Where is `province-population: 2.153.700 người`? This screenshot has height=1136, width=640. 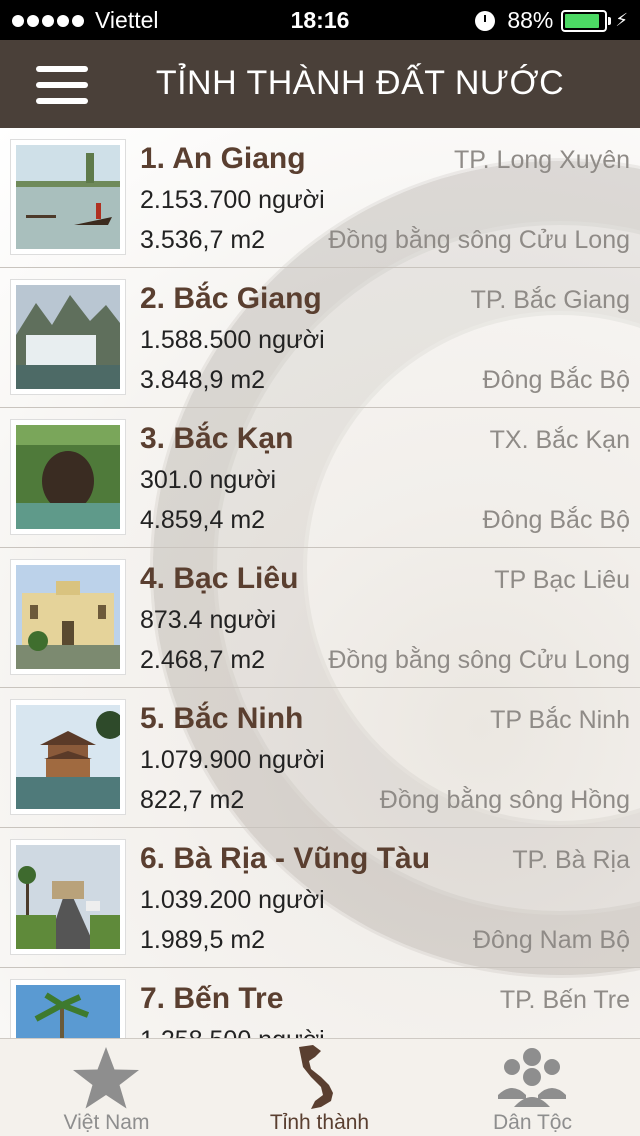 province-population: 2.153.700 người is located at coordinates (232, 200).